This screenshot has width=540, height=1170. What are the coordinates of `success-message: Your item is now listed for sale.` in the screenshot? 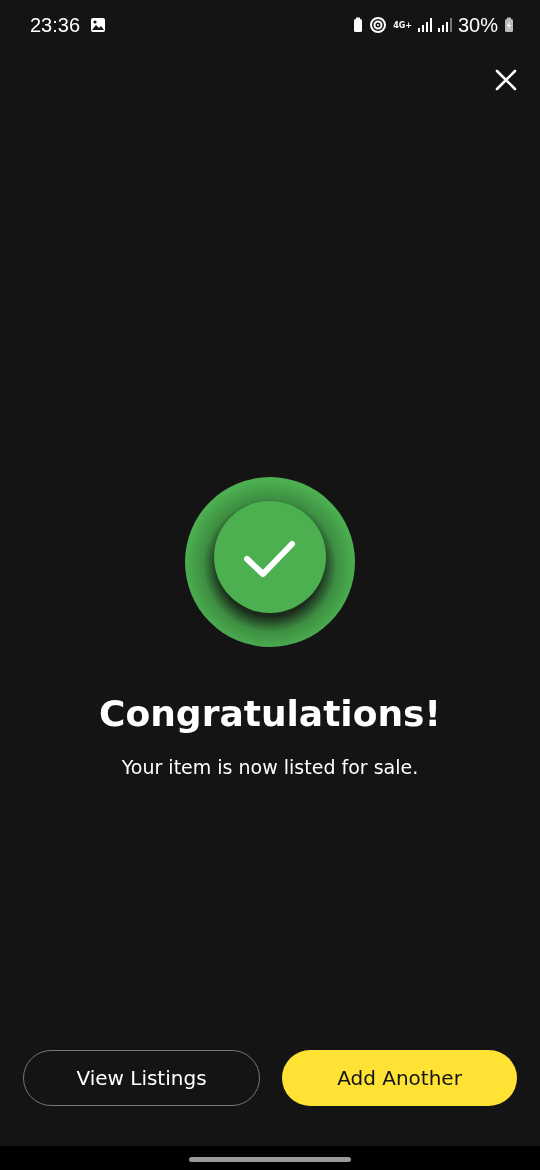 It's located at (270, 767).